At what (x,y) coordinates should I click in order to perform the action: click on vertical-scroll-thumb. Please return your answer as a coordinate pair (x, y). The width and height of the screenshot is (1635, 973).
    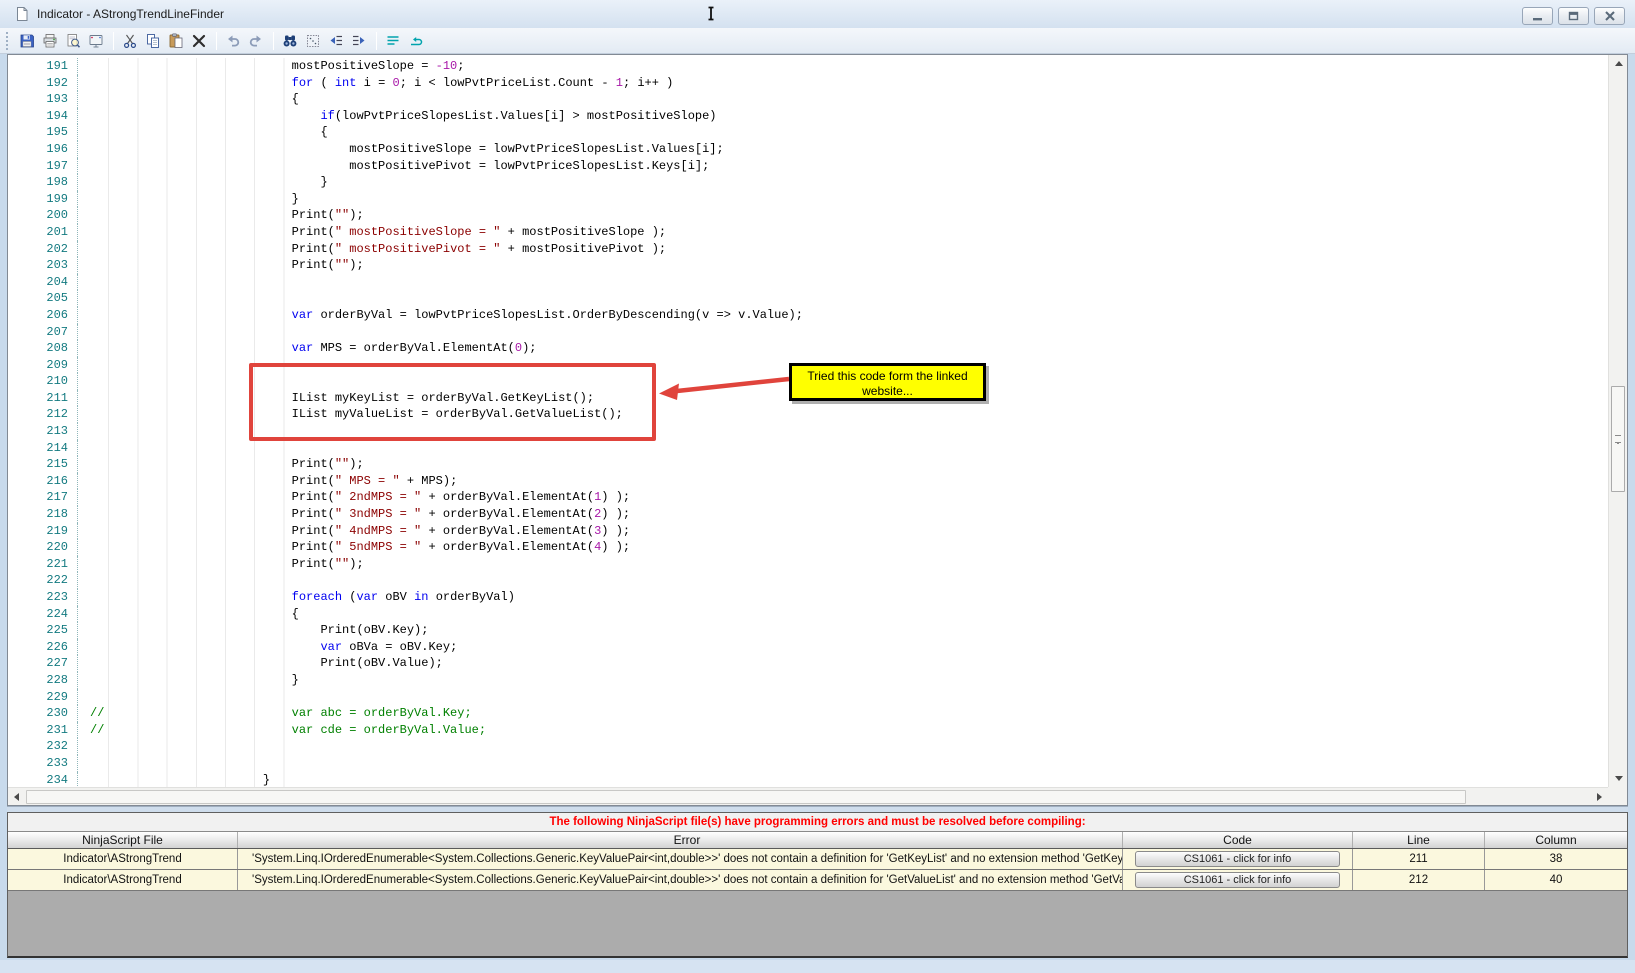
    Looking at the image, I should click on (1618, 439).